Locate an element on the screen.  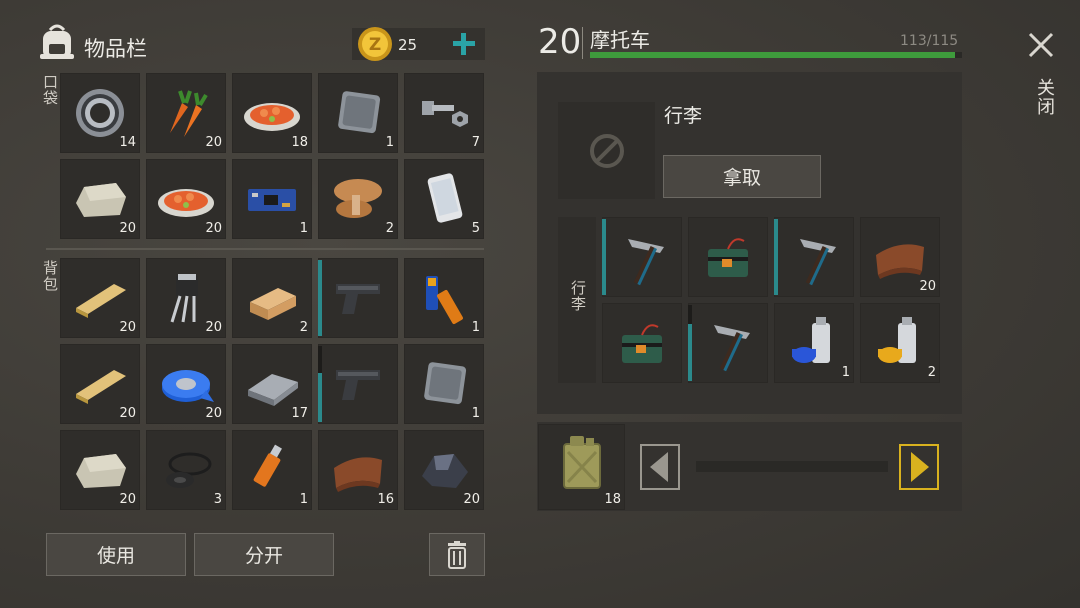
pocket-slot: 18 is located at coordinates (272, 113).